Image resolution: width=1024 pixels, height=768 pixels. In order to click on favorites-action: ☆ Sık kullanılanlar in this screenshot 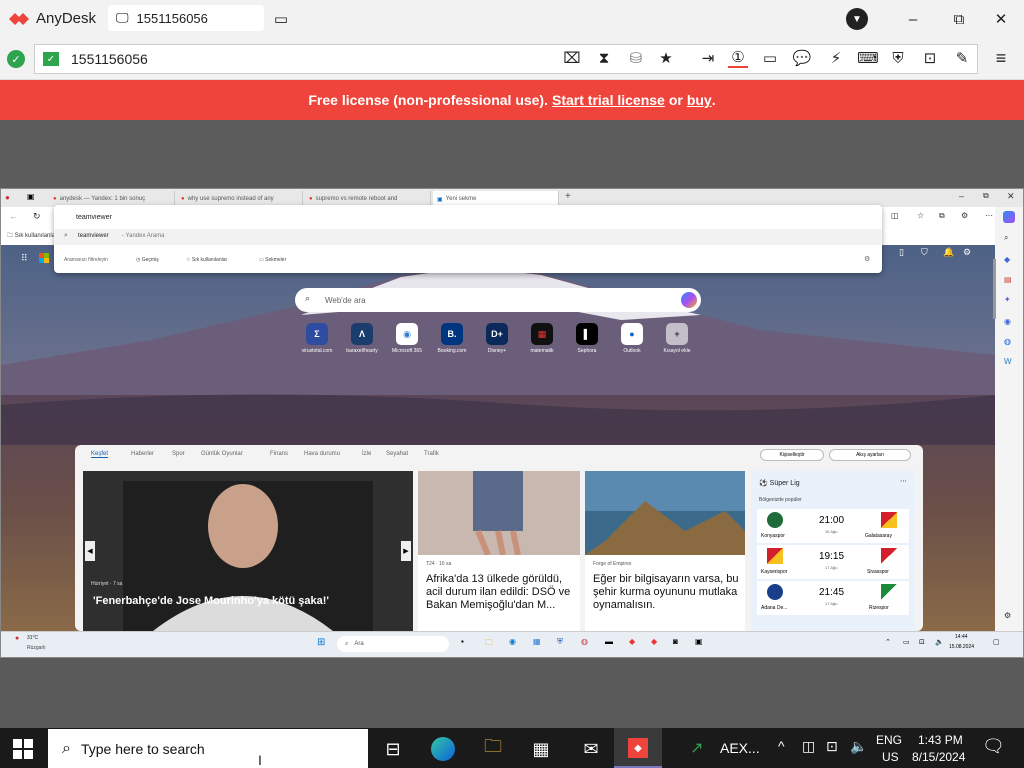, I will do `click(206, 260)`.